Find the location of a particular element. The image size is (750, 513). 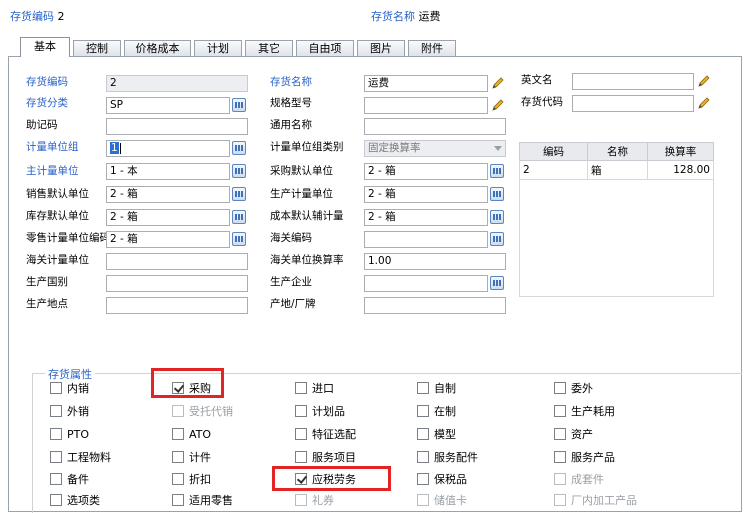

checkbox-label: 储值卡 is located at coordinates (450, 500).